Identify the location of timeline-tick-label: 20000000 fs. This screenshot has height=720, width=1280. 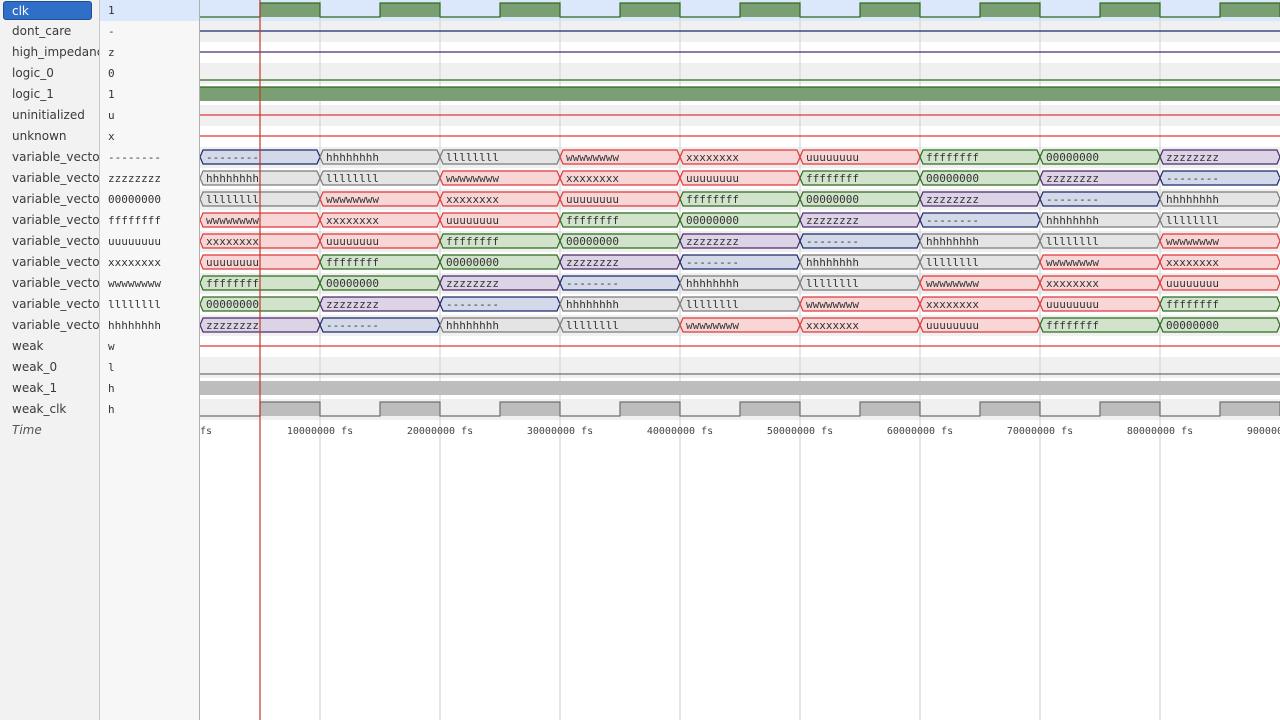
(440, 431).